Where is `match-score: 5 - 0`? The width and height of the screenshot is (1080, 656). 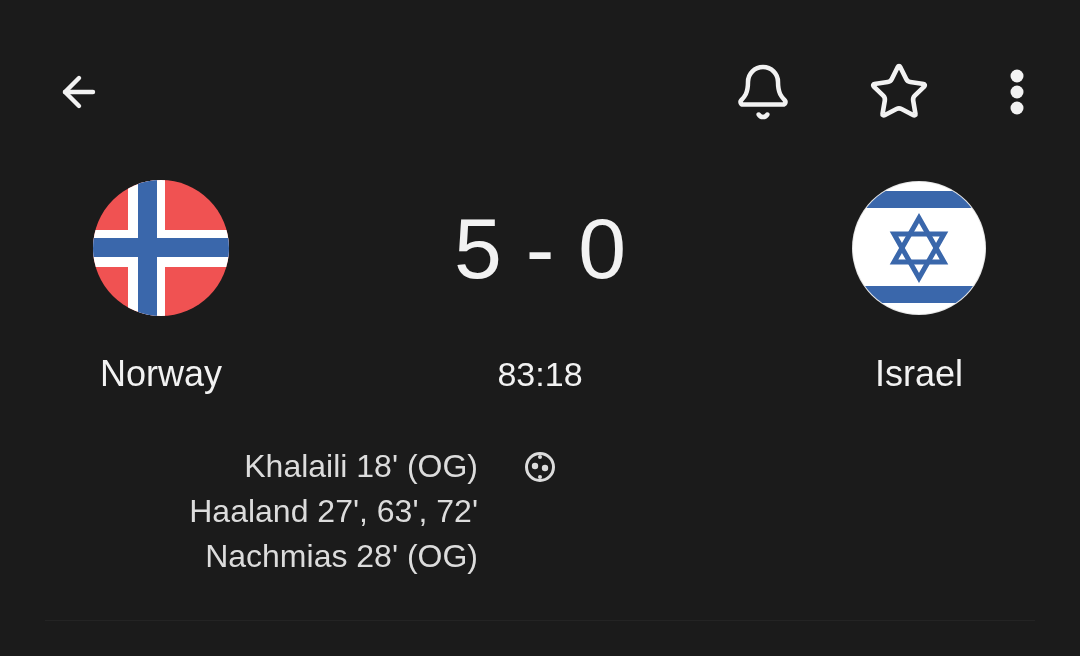 match-score: 5 - 0 is located at coordinates (540, 248).